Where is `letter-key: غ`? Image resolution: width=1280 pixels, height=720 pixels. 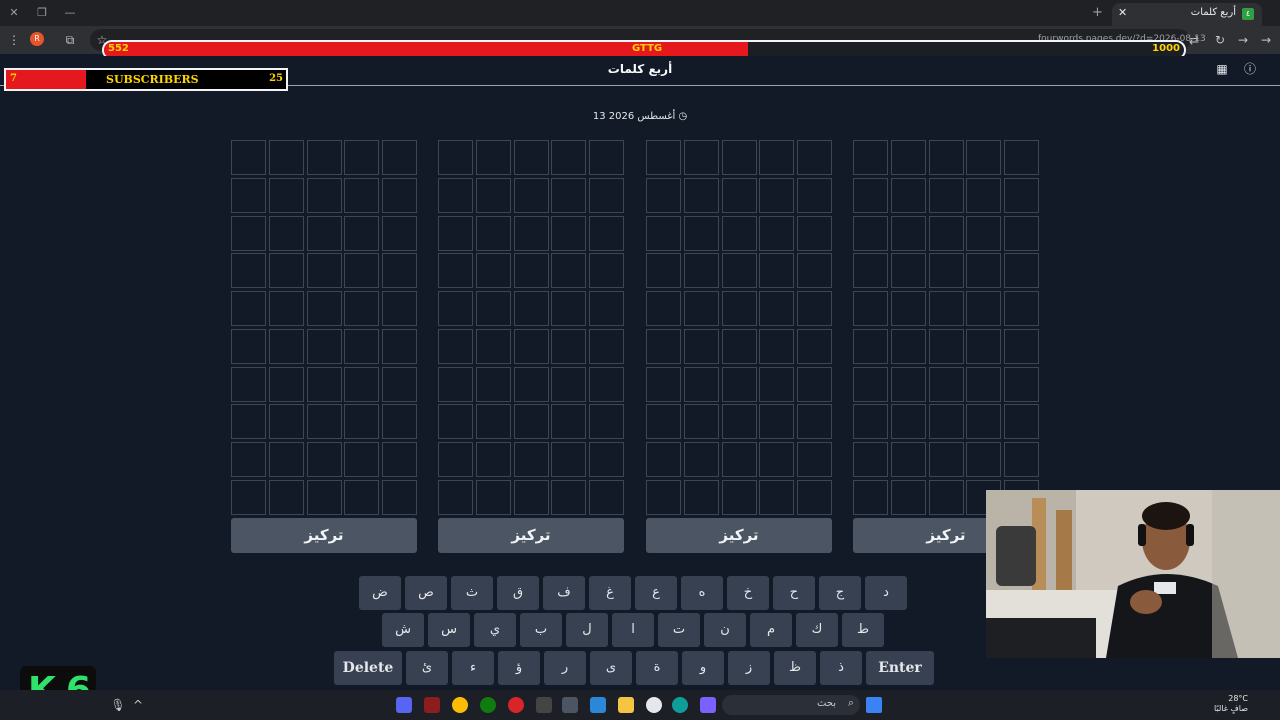
letter-key: غ is located at coordinates (610, 593).